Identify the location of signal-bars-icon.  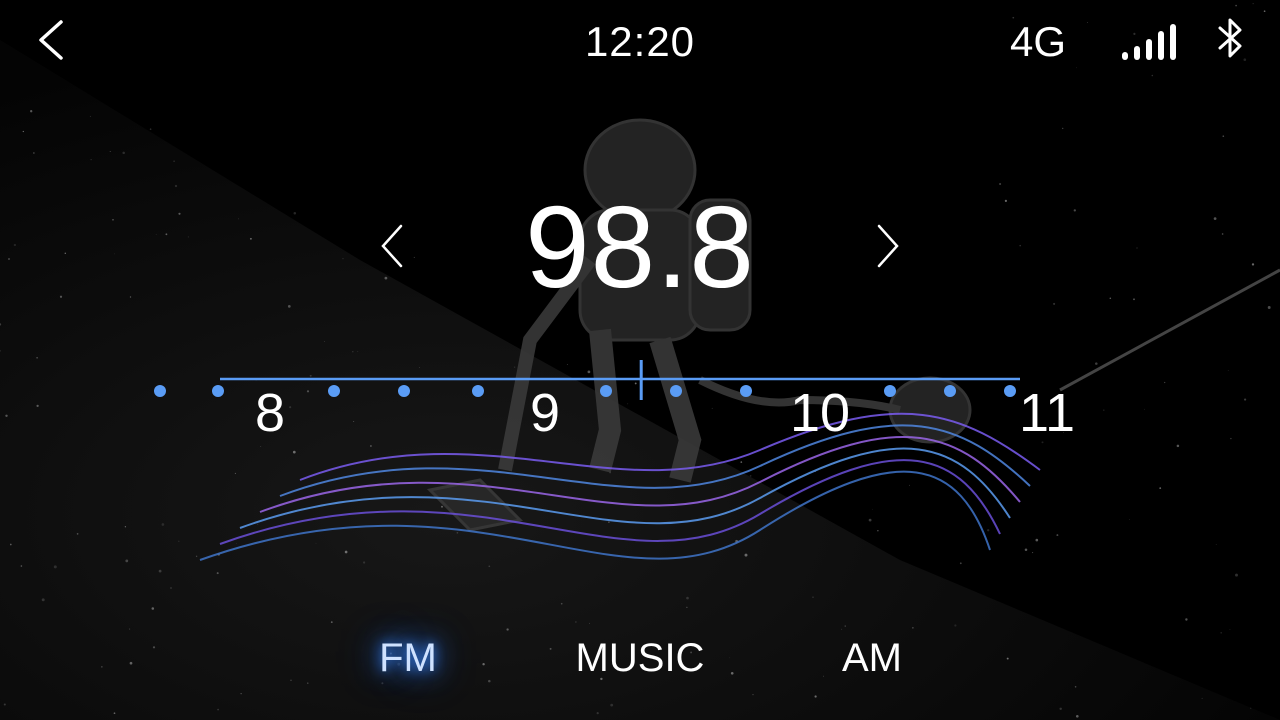
(1149, 42).